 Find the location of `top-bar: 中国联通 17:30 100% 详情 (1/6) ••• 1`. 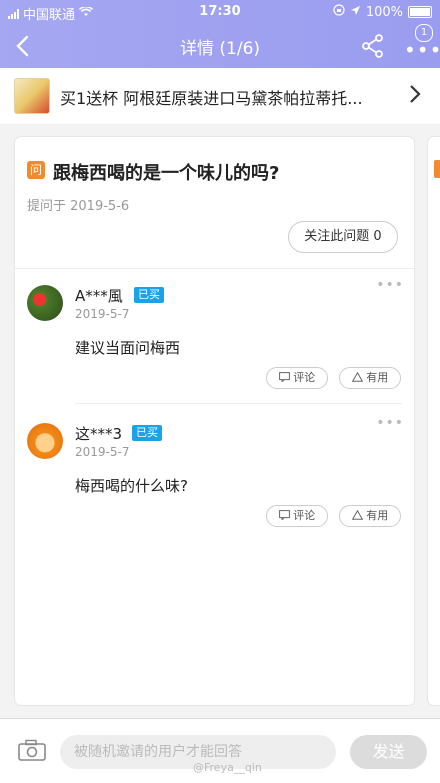

top-bar: 中国联通 17:30 100% 详情 (1/6) ••• 1 is located at coordinates (220, 34).